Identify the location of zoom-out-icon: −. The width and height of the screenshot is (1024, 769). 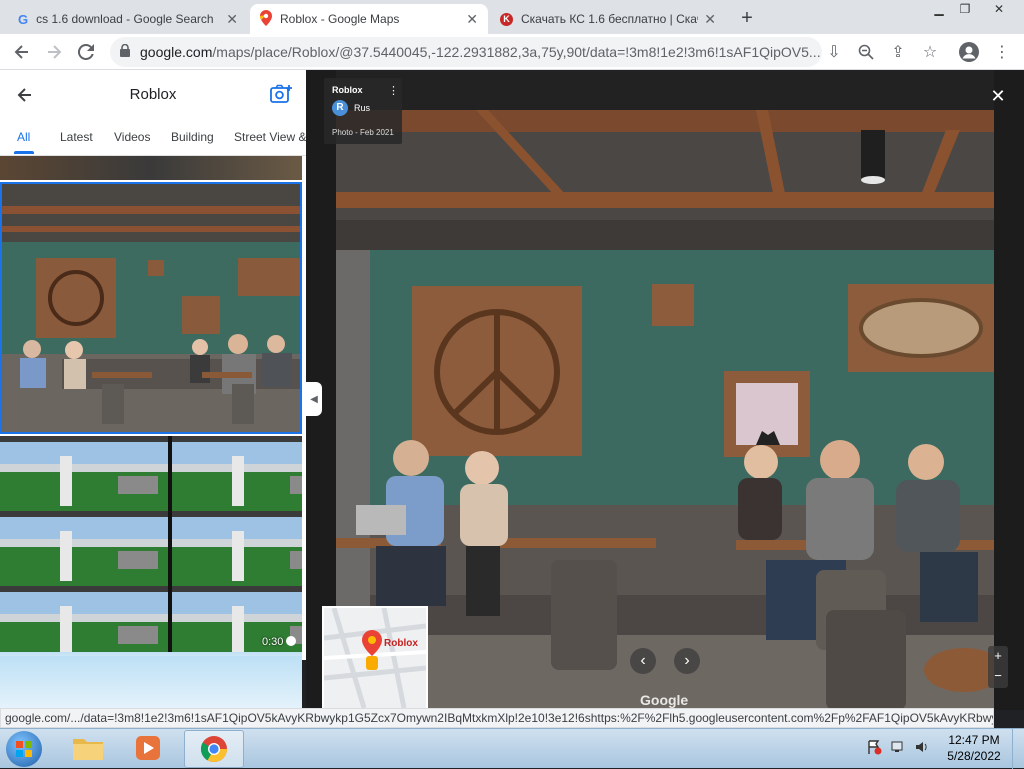
(998, 676).